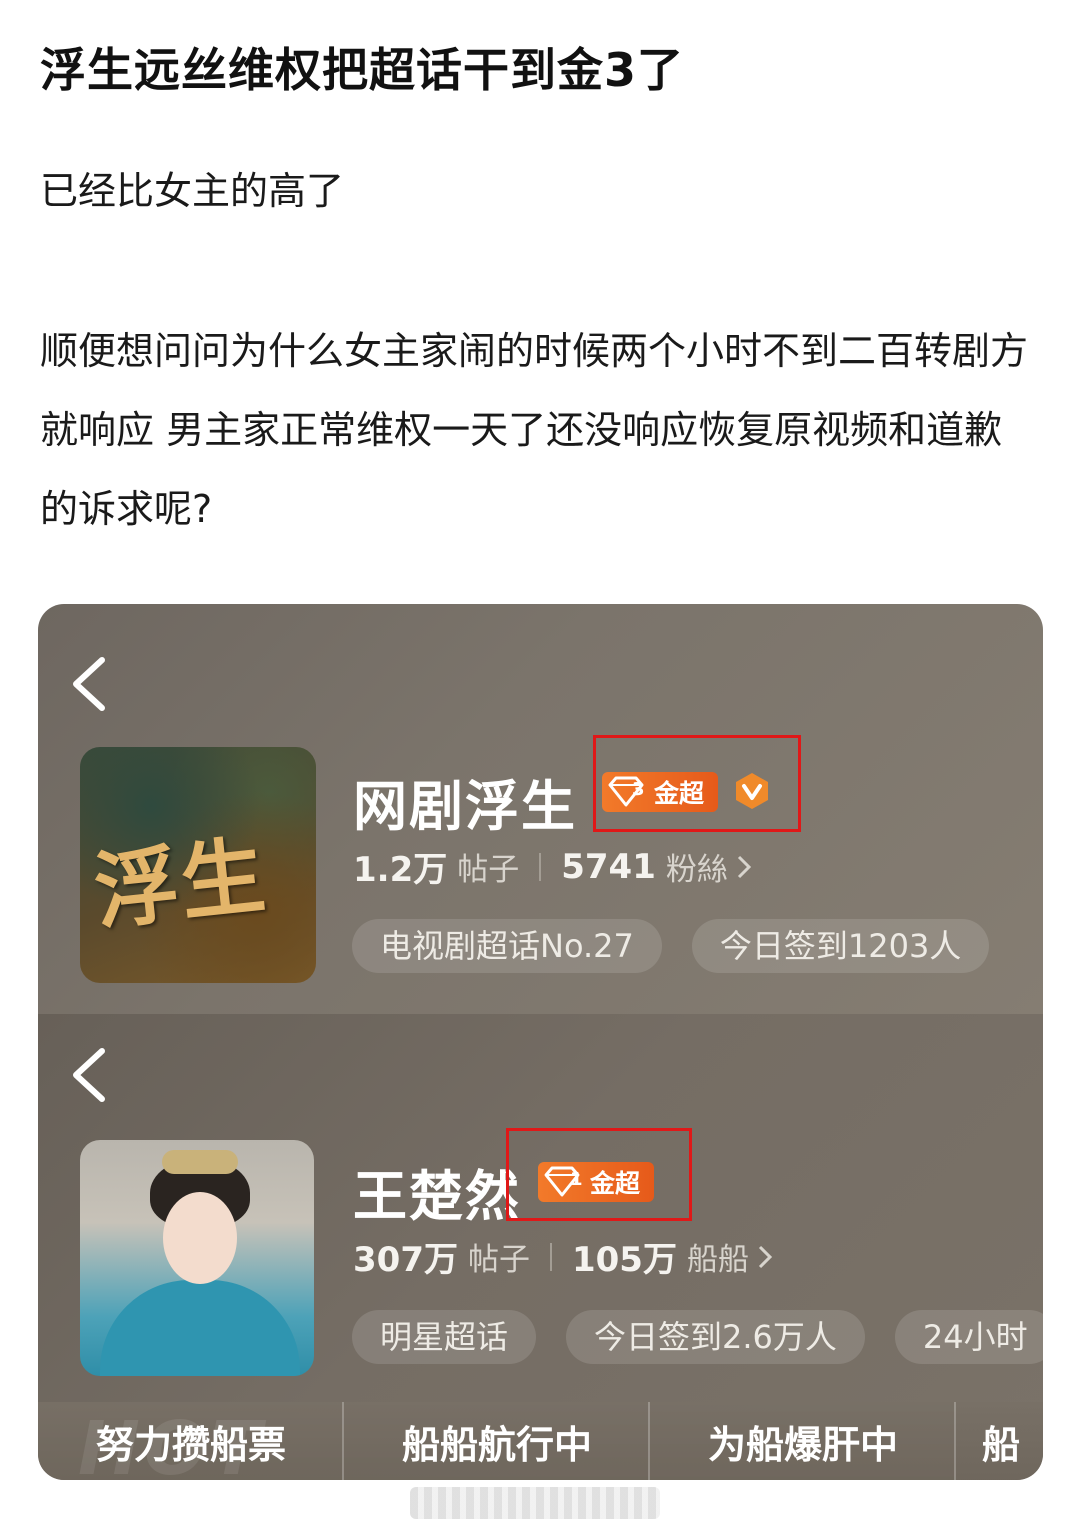  I want to click on supertopic-avatar-image, so click(197, 1258).